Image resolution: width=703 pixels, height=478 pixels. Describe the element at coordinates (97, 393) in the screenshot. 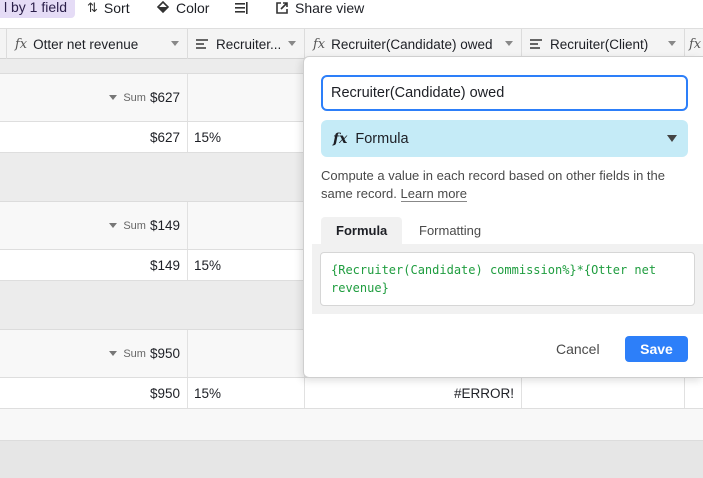

I see `cell-otter-net-revenue: $950` at that location.